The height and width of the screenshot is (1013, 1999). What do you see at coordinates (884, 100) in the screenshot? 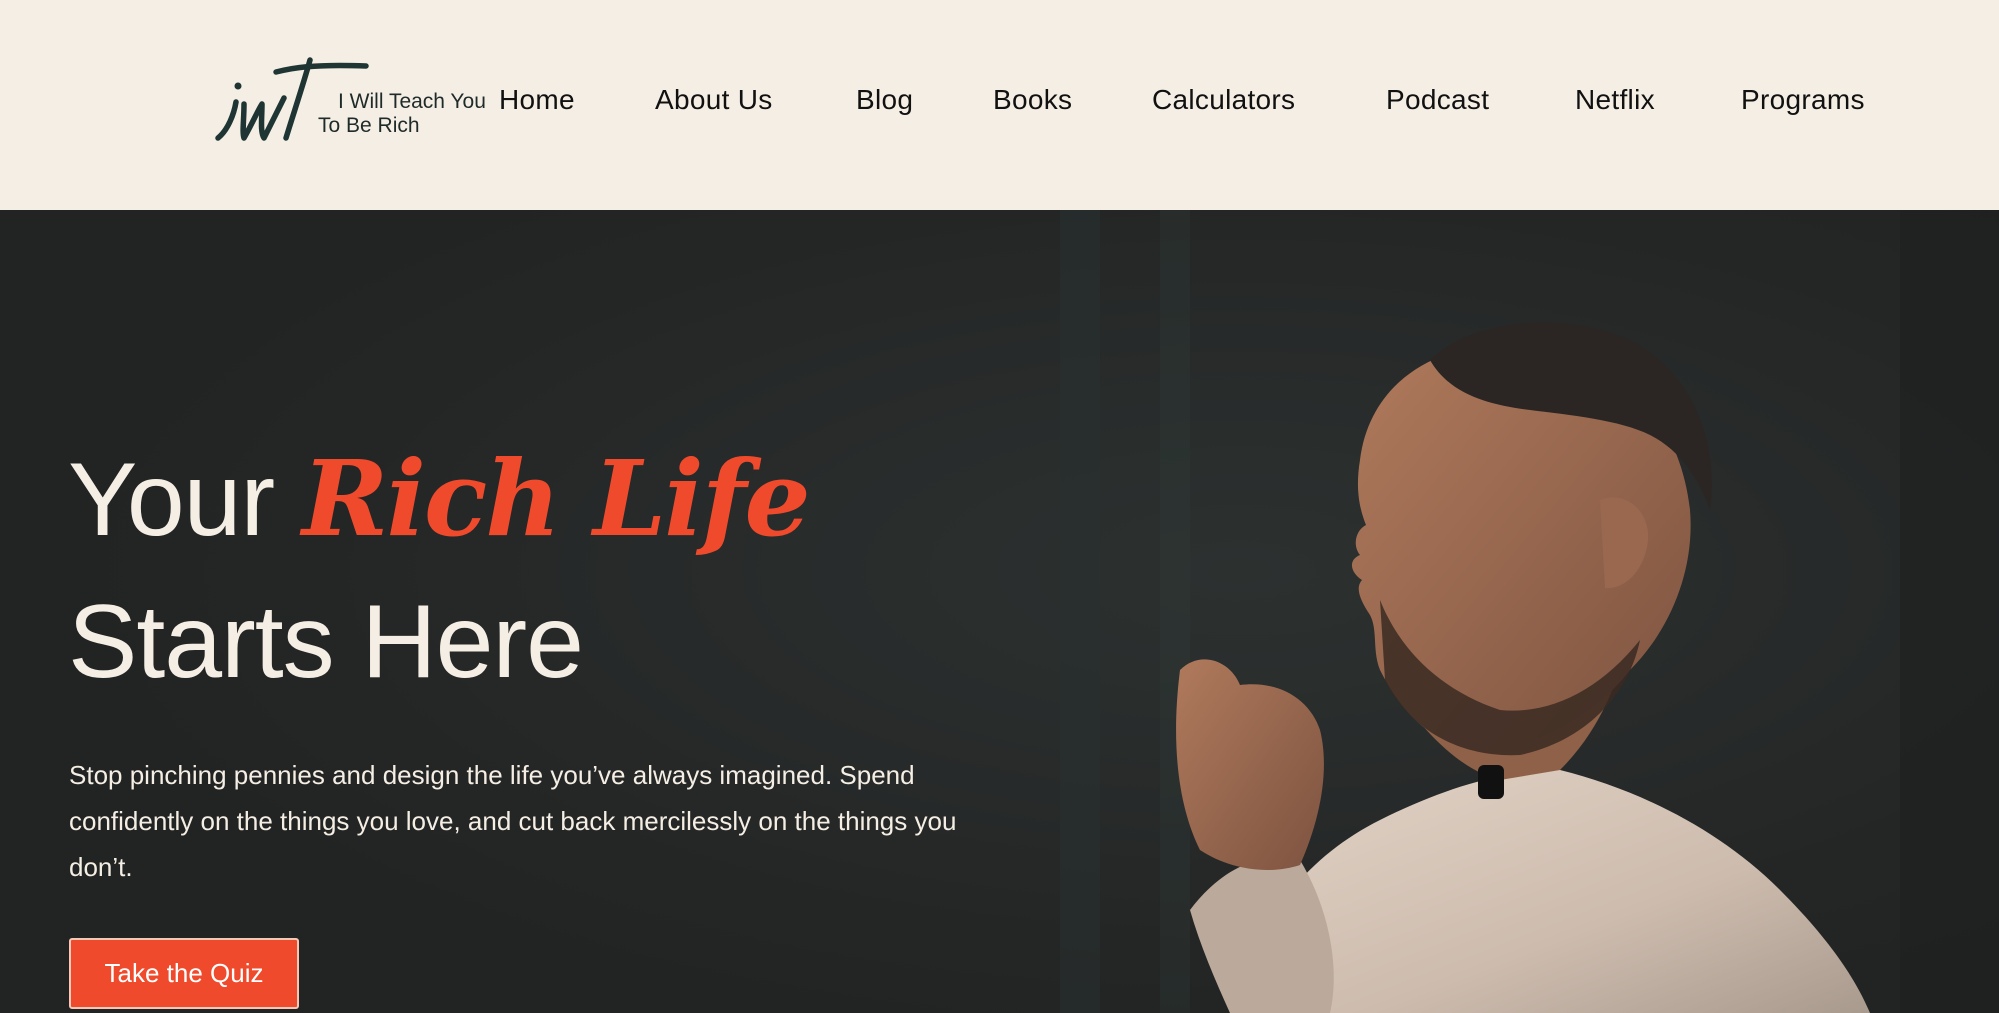
I see `nav-item-blog: Blog` at bounding box center [884, 100].